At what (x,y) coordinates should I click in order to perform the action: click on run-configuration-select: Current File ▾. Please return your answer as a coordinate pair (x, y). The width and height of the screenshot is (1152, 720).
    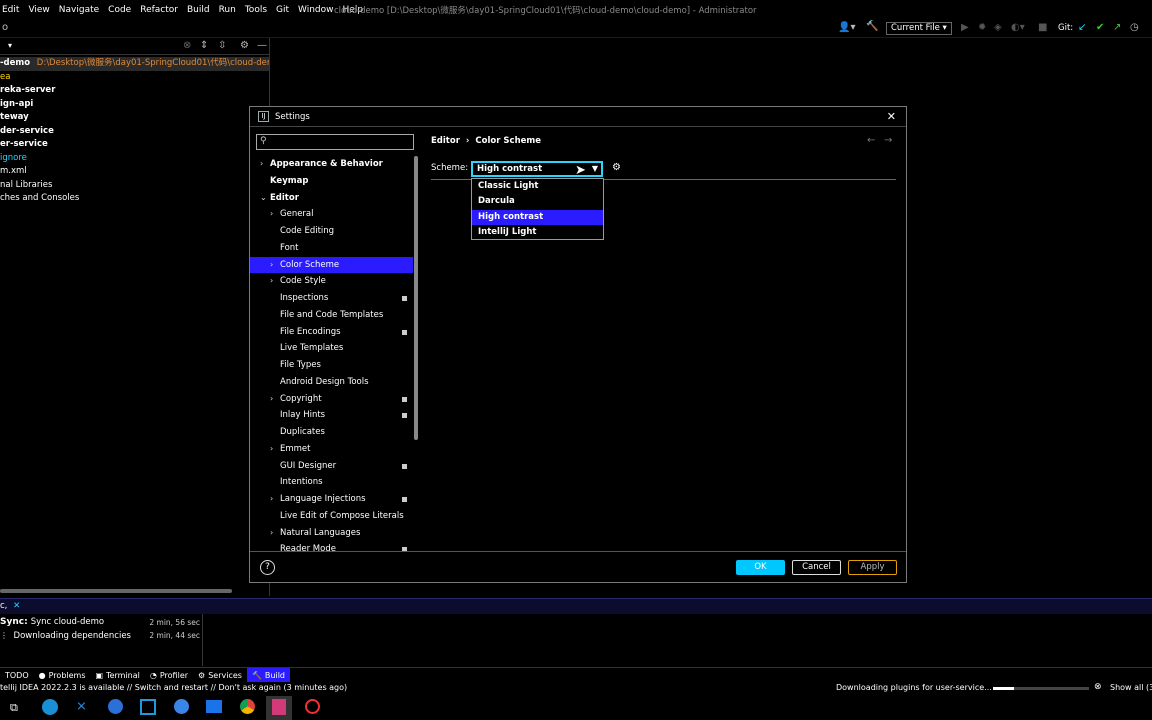
    Looking at the image, I should click on (919, 28).